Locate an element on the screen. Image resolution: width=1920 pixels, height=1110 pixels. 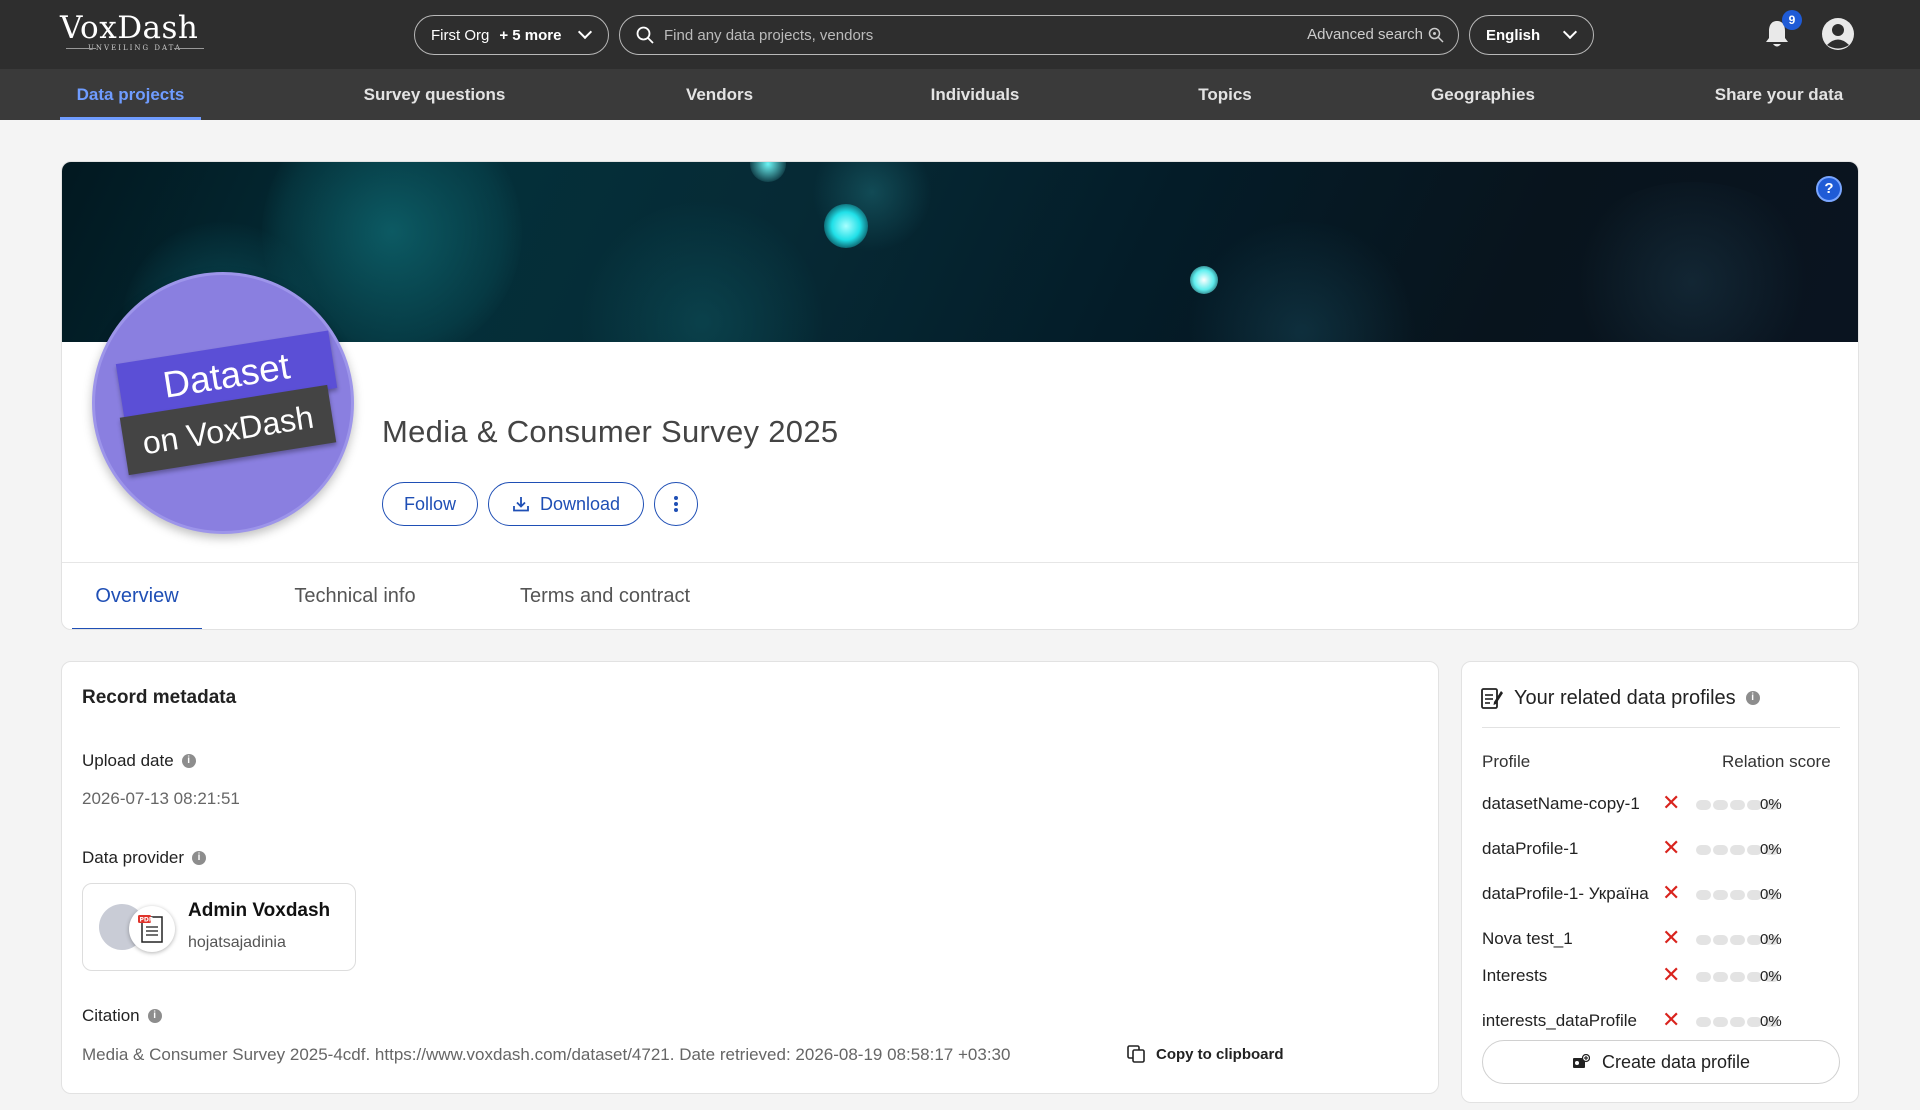
data-provider-card: PDF Admin Voxdash hojatsajadinia is located at coordinates (219, 927).